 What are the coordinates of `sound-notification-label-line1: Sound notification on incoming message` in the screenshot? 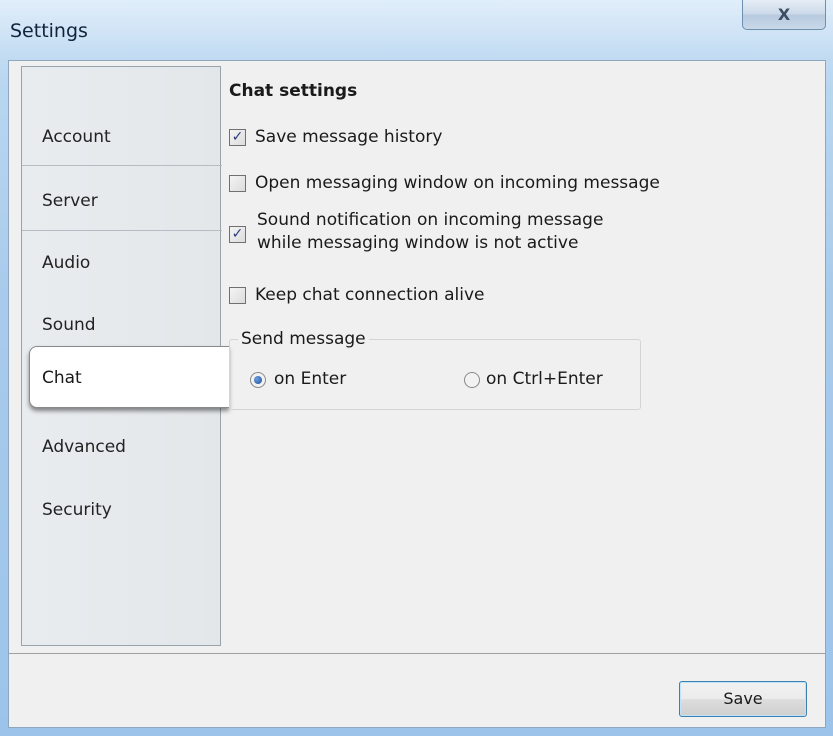 It's located at (430, 220).